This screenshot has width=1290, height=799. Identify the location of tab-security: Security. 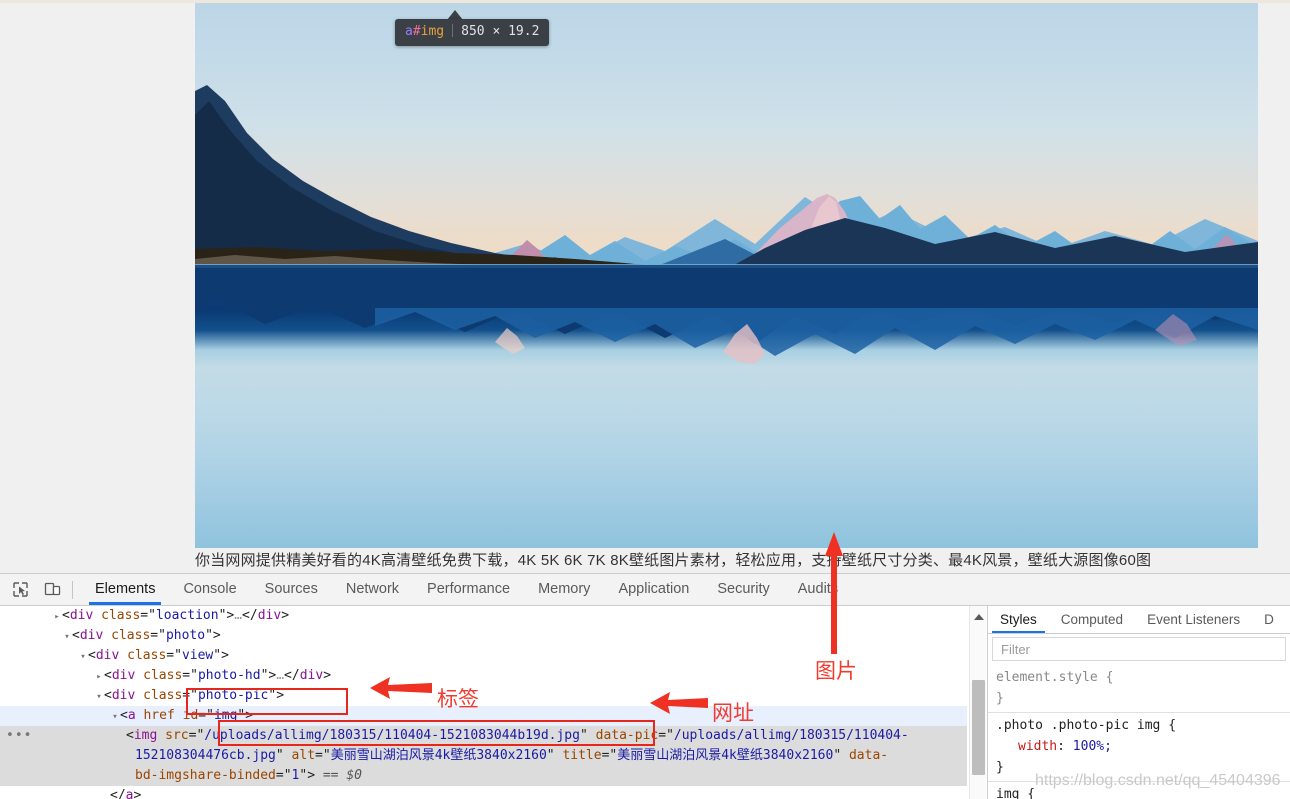
(743, 589).